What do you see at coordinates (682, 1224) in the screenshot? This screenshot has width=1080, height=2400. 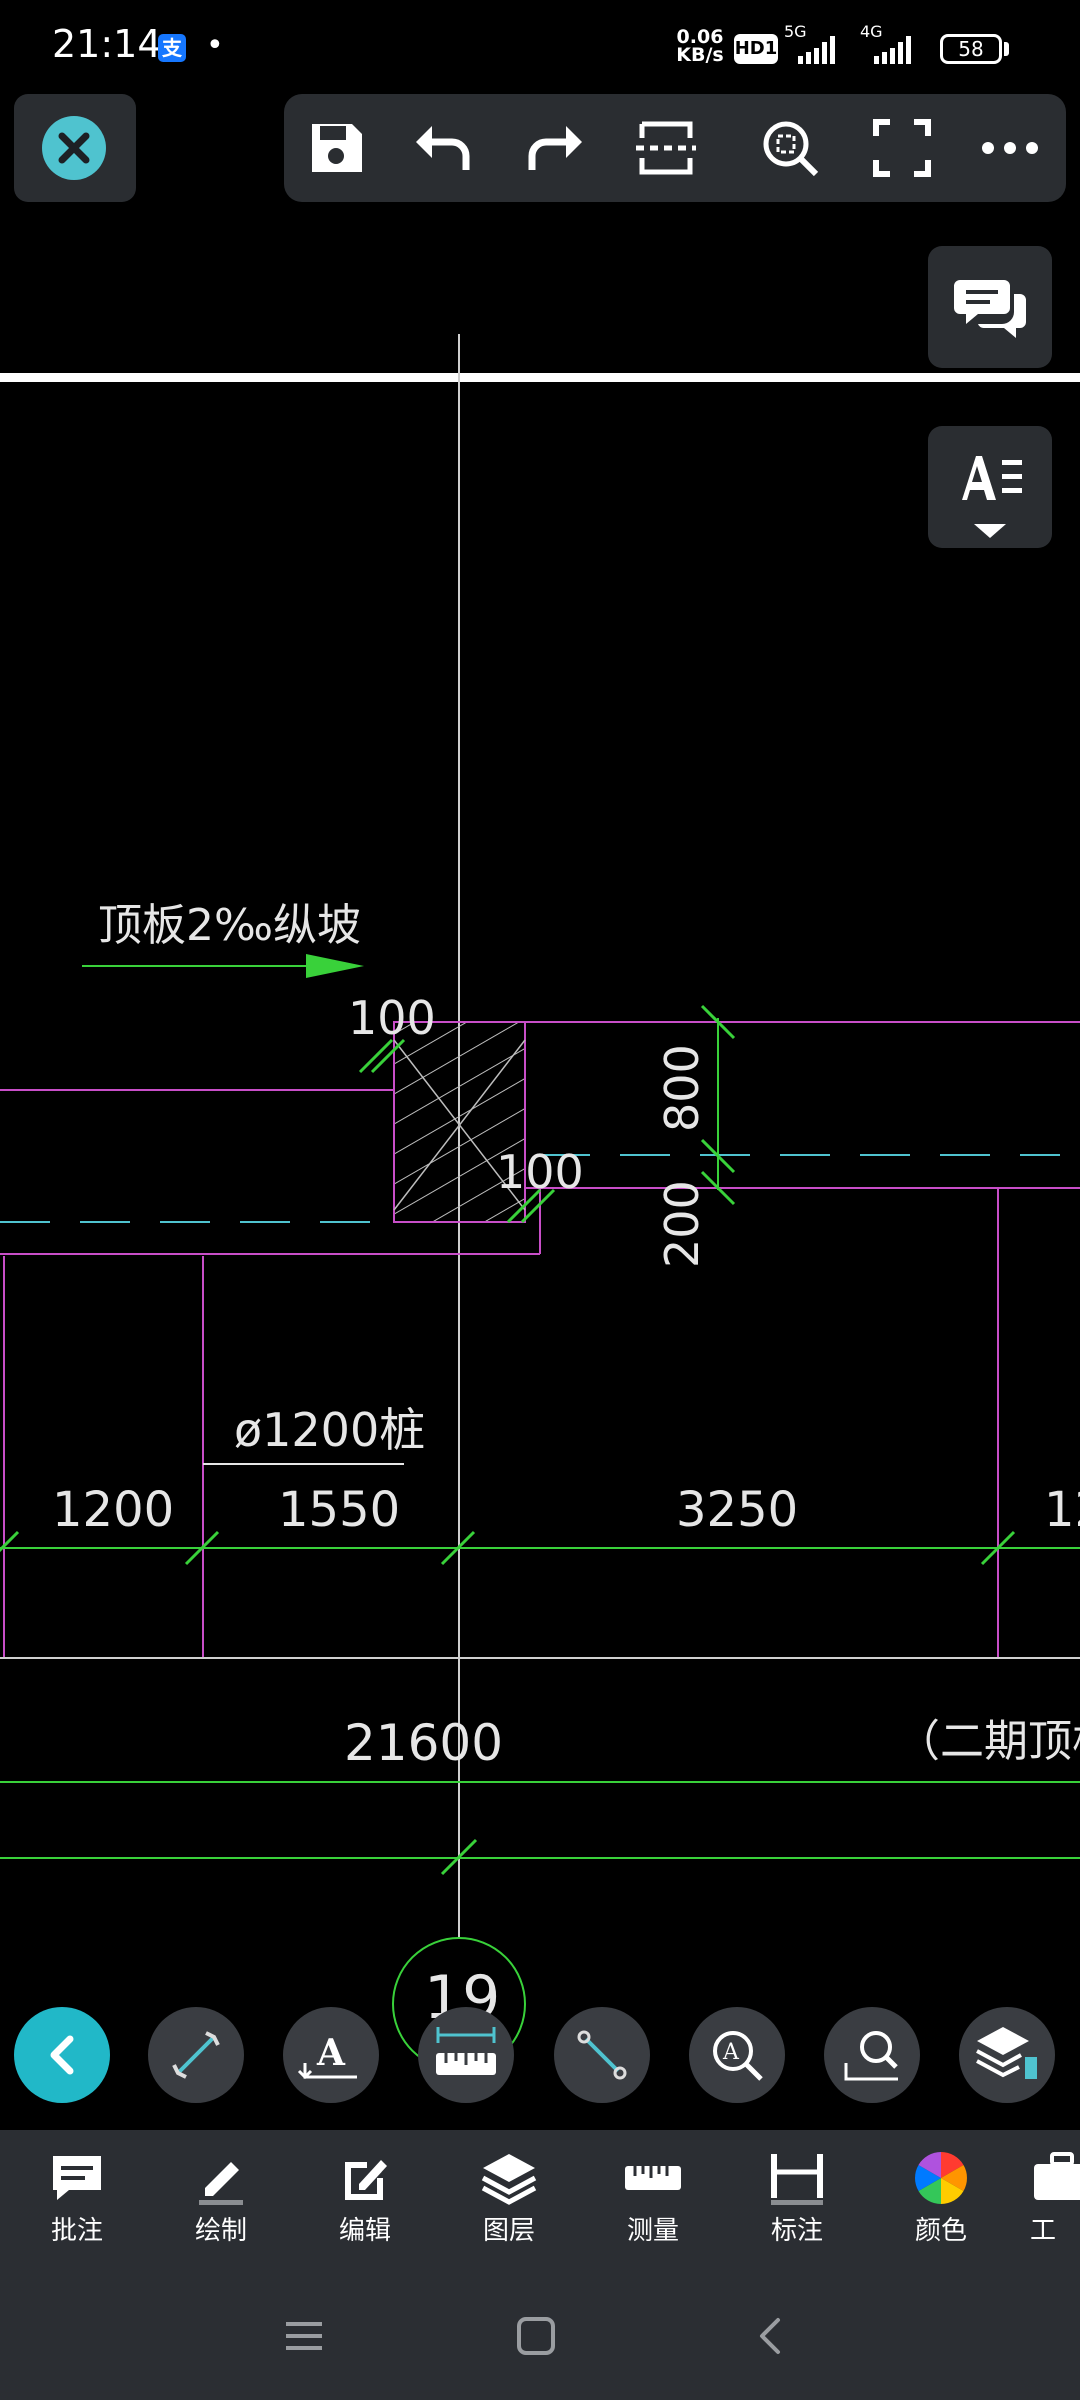 I see `dim-200-label: 200` at bounding box center [682, 1224].